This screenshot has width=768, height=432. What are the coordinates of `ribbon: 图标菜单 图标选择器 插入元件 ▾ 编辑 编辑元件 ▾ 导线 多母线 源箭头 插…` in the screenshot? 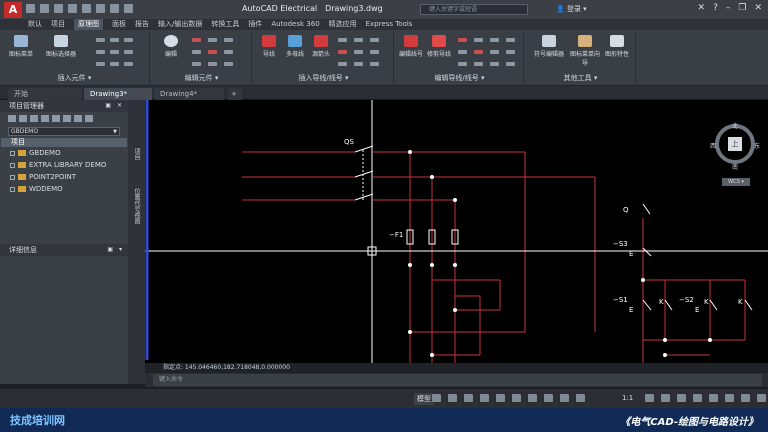 It's located at (384, 58).